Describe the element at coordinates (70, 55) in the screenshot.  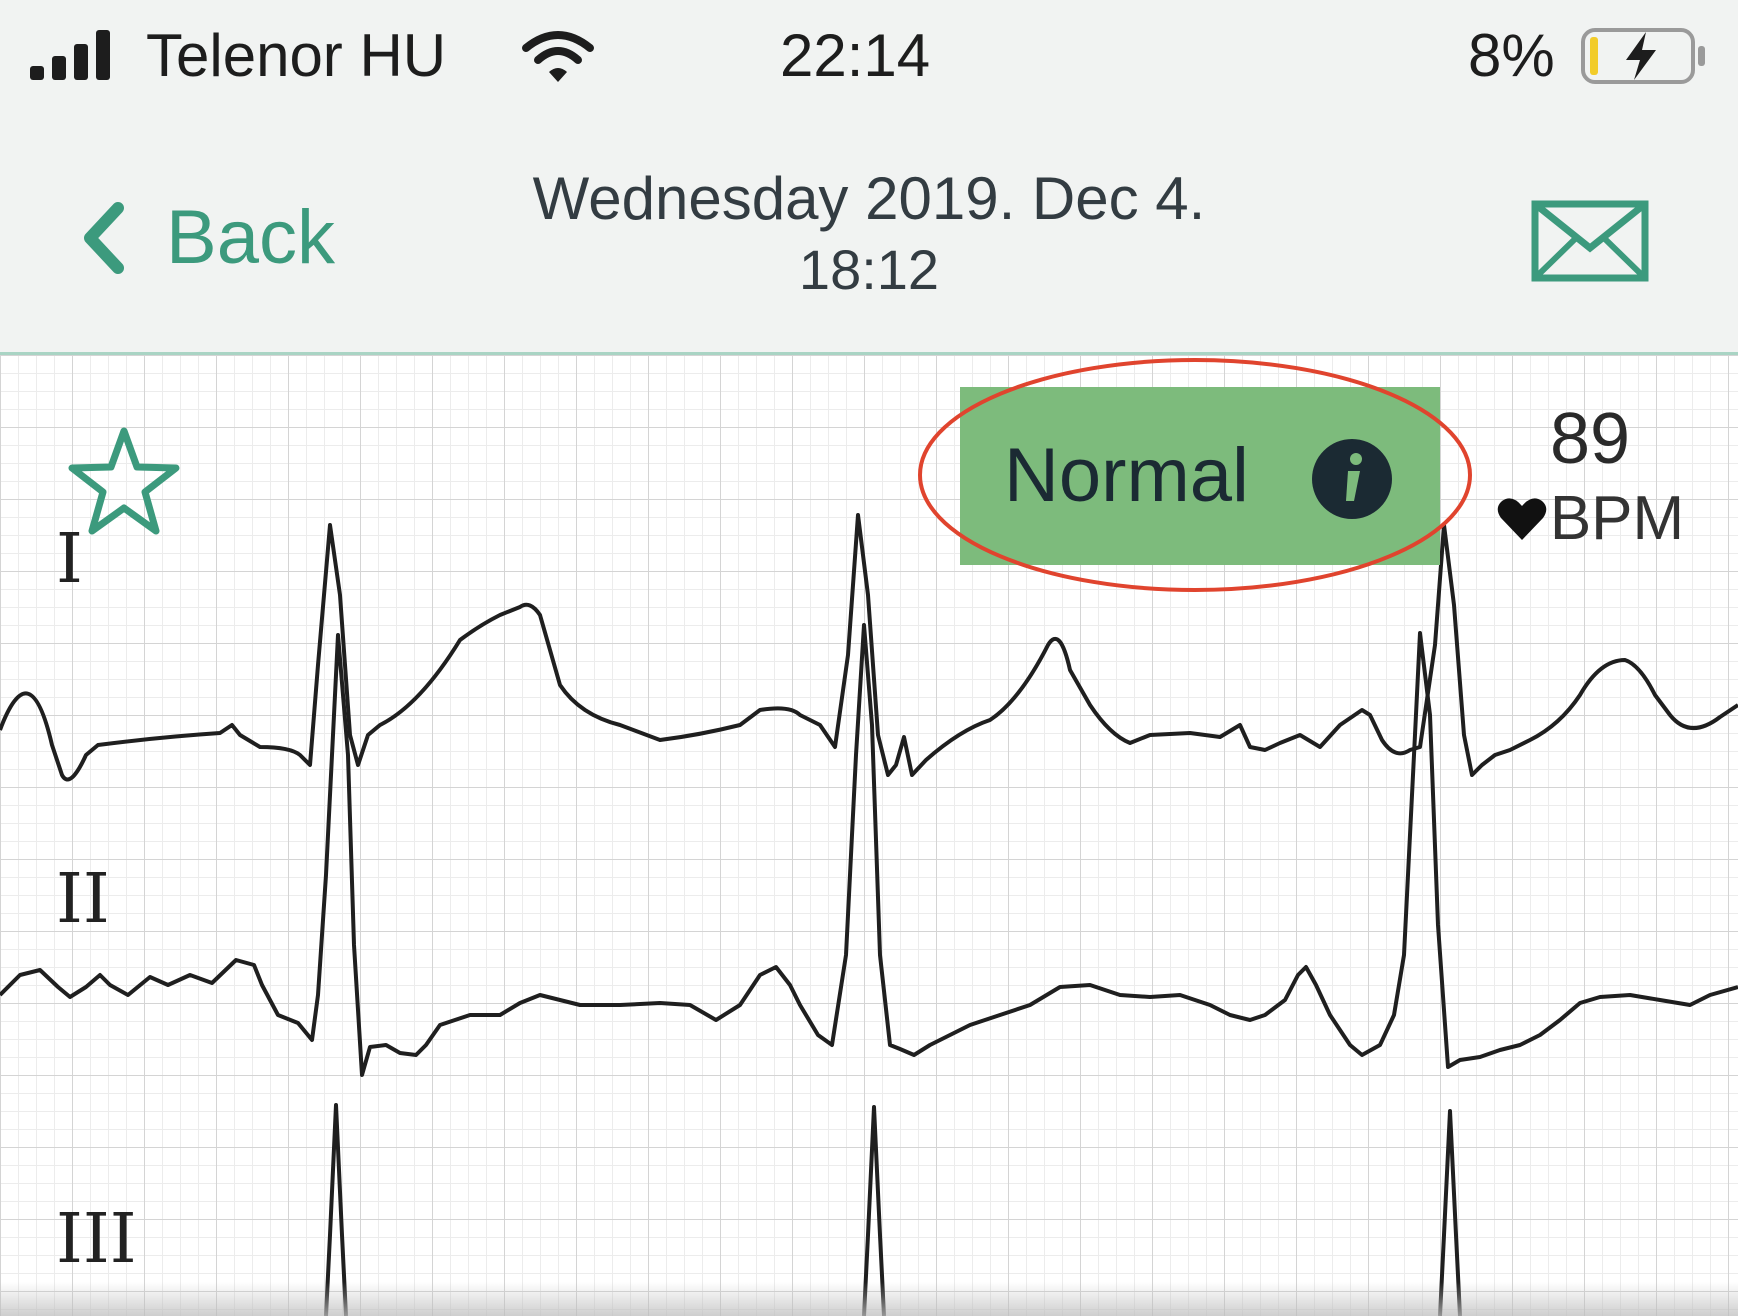
I see `signal-icon` at that location.